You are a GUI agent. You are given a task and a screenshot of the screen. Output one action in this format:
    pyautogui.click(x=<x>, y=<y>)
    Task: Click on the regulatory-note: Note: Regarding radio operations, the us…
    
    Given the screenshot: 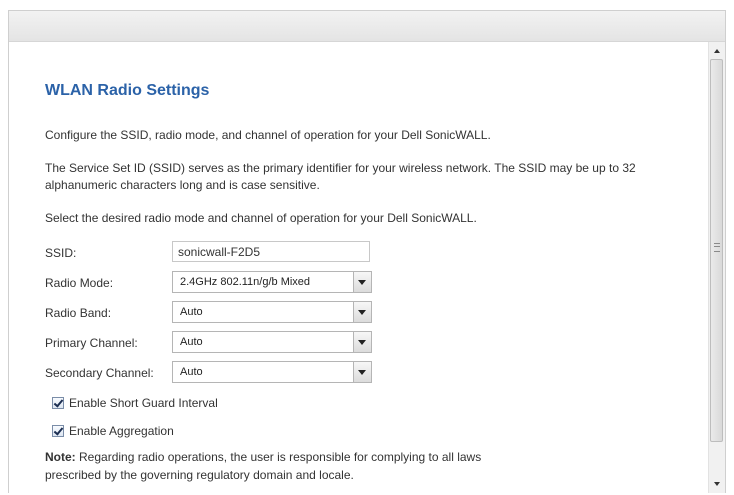 What is the action you would take?
    pyautogui.click(x=285, y=466)
    